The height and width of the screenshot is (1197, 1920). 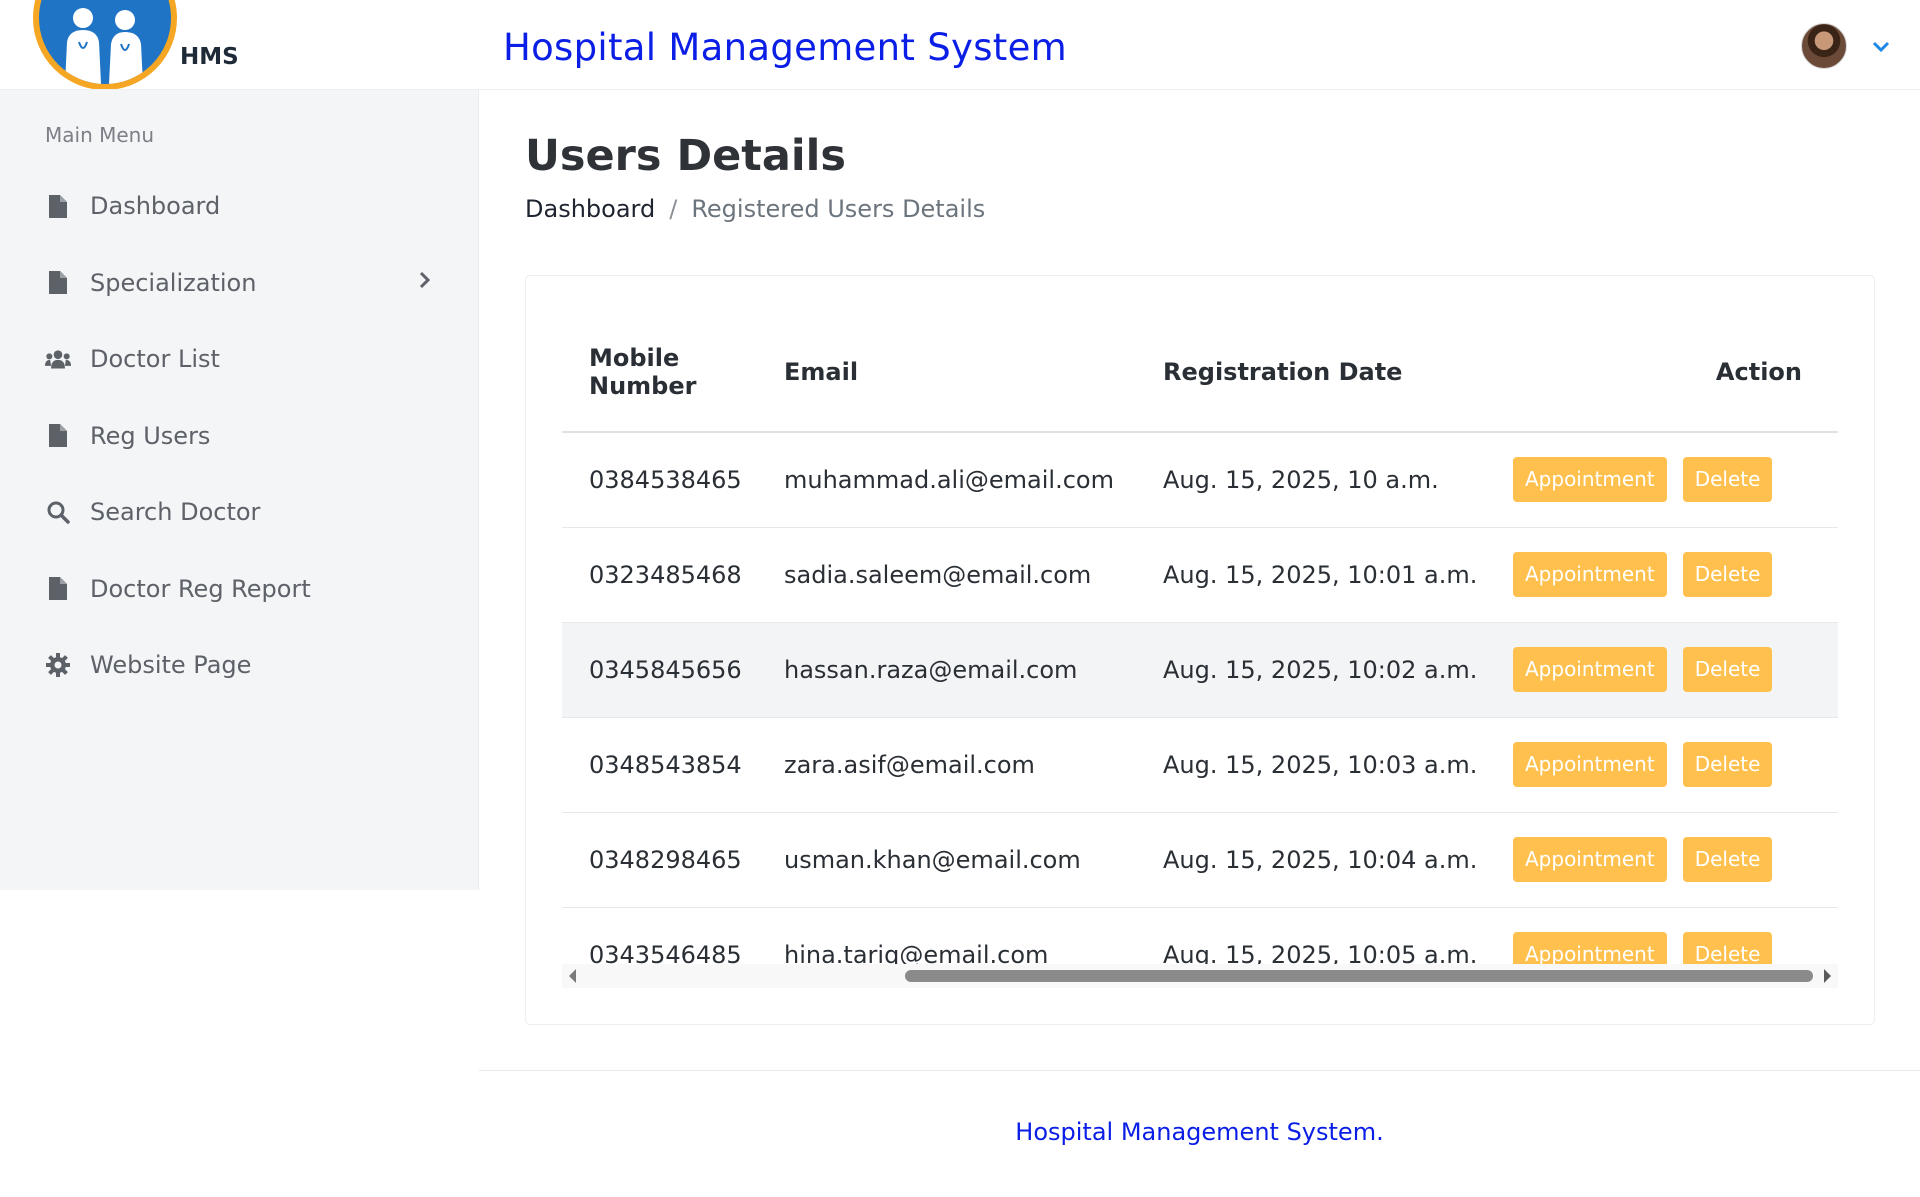 What do you see at coordinates (239, 45) in the screenshot?
I see `logo-area: HMS` at bounding box center [239, 45].